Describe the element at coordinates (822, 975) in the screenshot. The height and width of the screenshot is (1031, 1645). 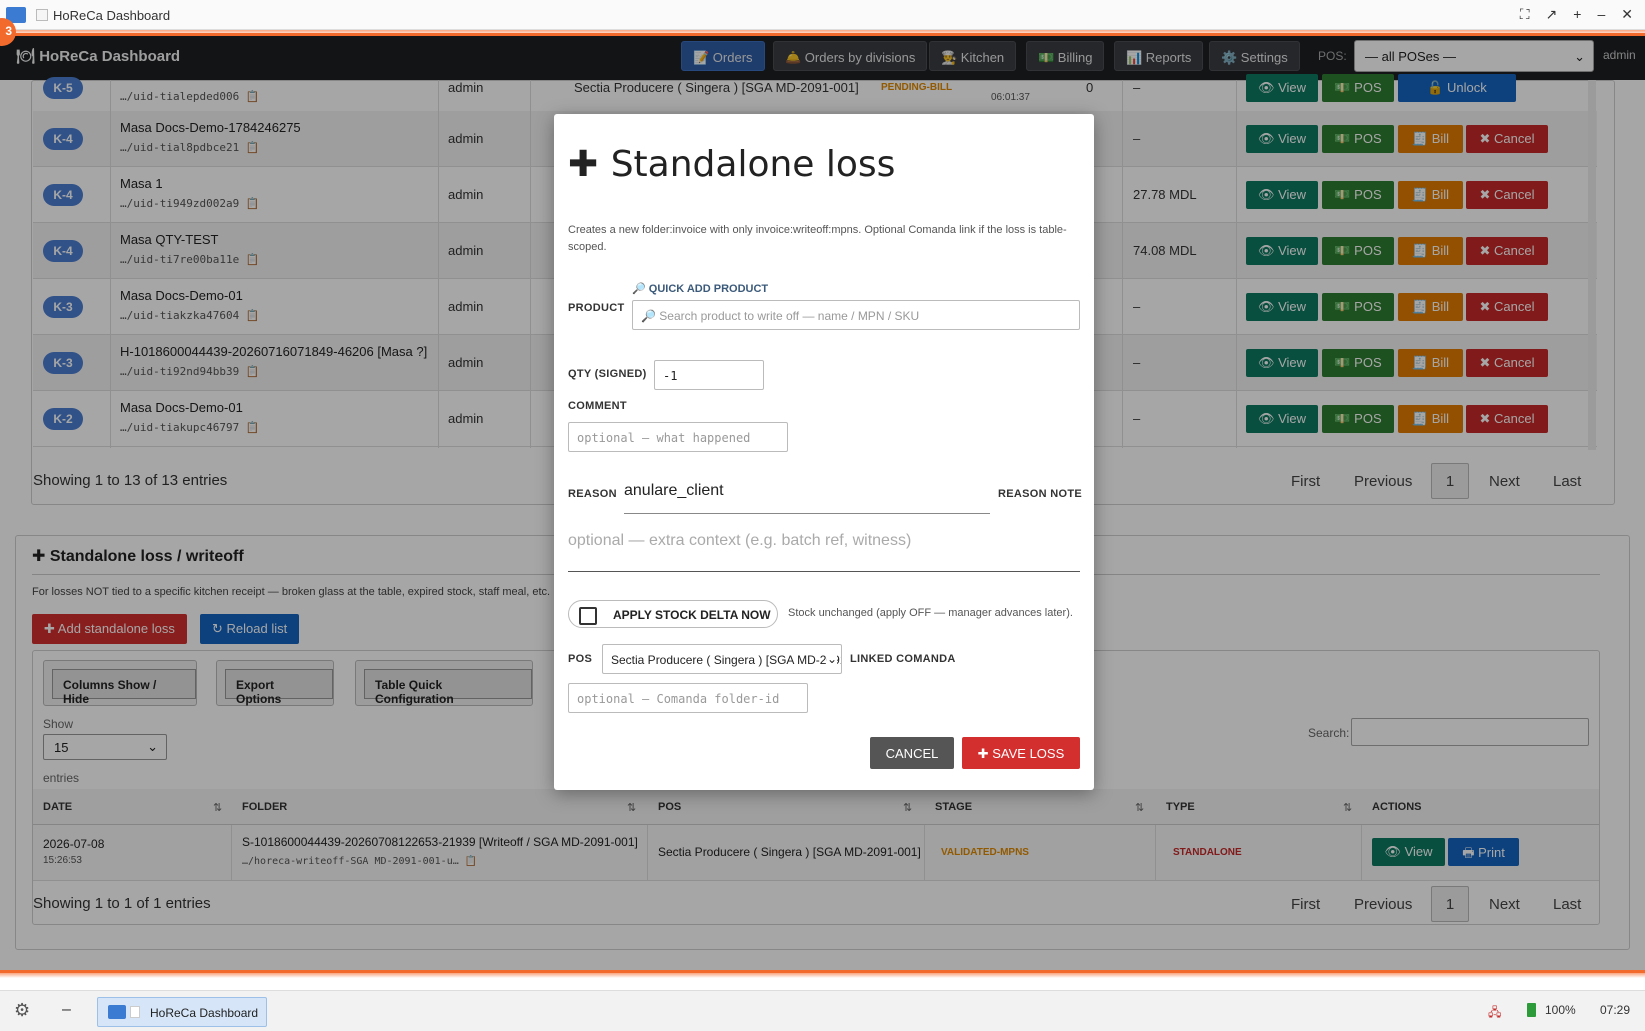
I see `accent-fade` at that location.